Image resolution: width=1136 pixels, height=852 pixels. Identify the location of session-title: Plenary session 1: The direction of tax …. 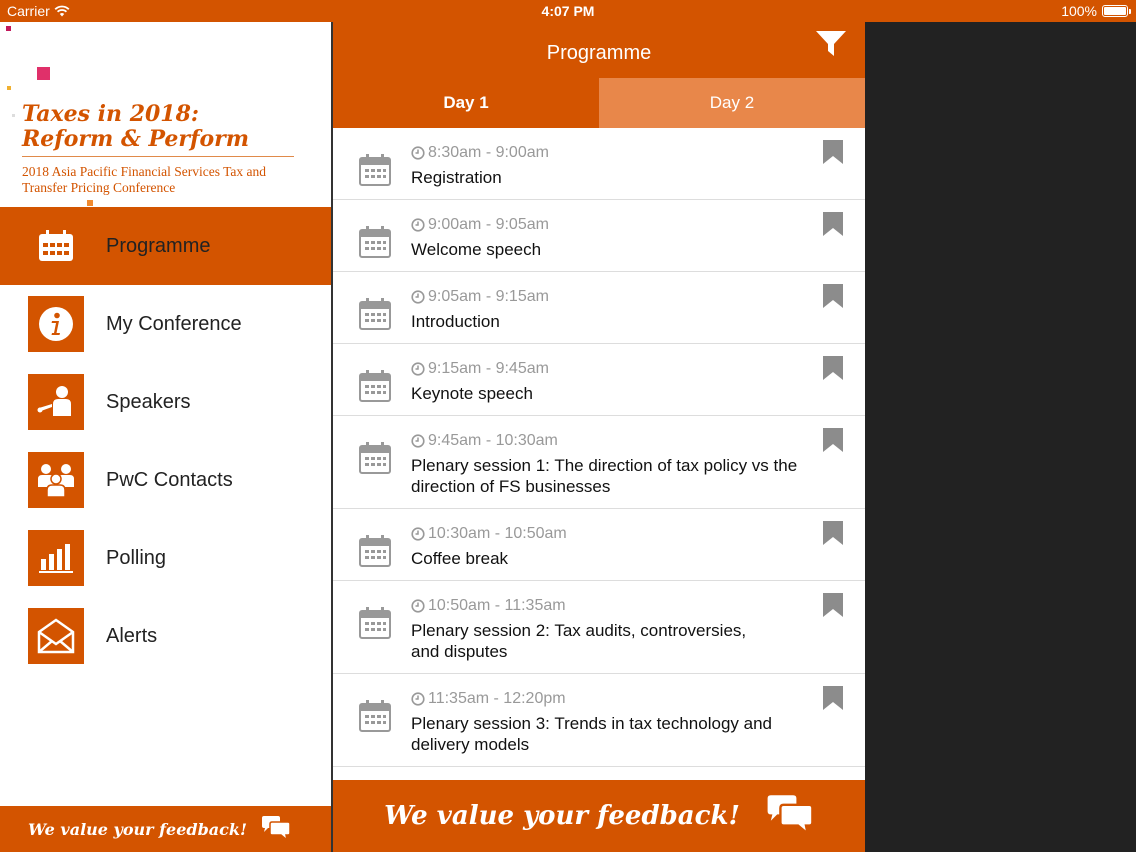
(604, 476).